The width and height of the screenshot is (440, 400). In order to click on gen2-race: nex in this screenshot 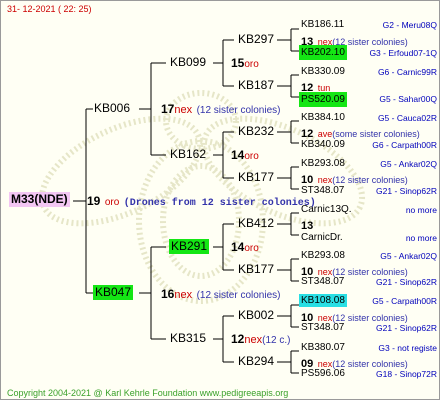, I will do `click(253, 340)`.